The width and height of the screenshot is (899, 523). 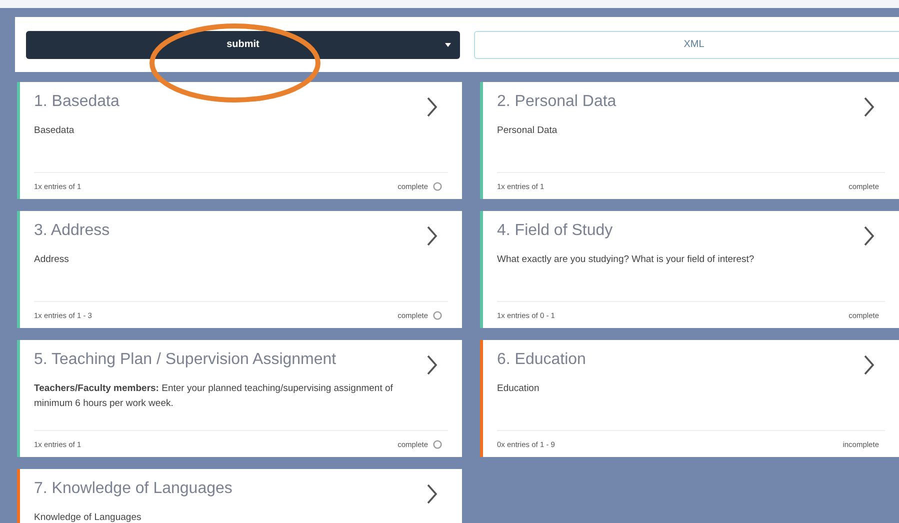 What do you see at coordinates (686, 44) in the screenshot?
I see `xml-button: XML` at bounding box center [686, 44].